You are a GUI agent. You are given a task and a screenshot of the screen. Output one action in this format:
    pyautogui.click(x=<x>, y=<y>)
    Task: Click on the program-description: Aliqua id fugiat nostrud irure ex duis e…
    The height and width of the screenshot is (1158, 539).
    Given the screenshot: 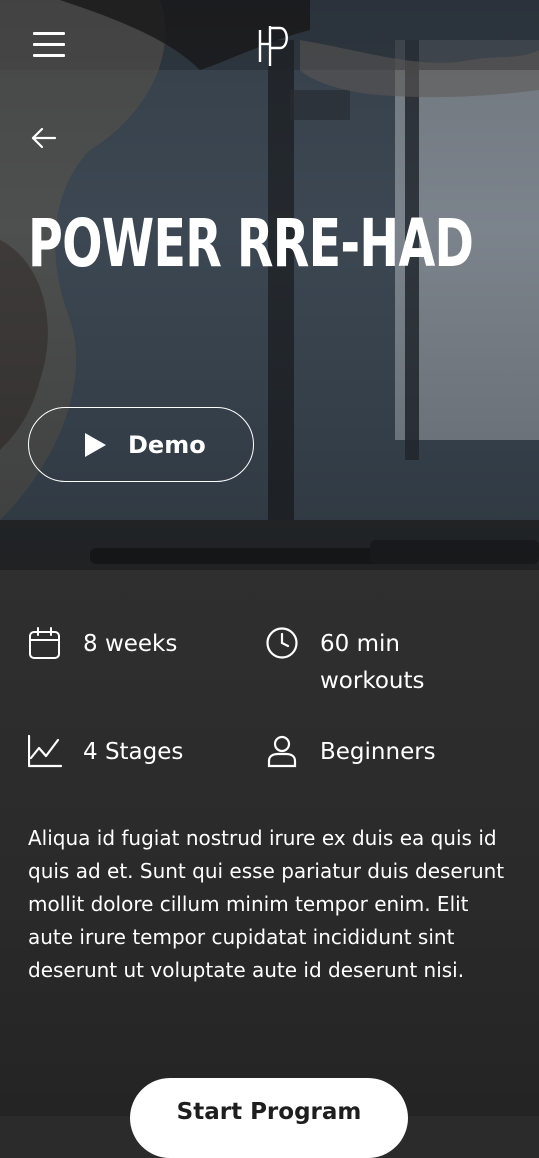 What is the action you would take?
    pyautogui.click(x=266, y=904)
    